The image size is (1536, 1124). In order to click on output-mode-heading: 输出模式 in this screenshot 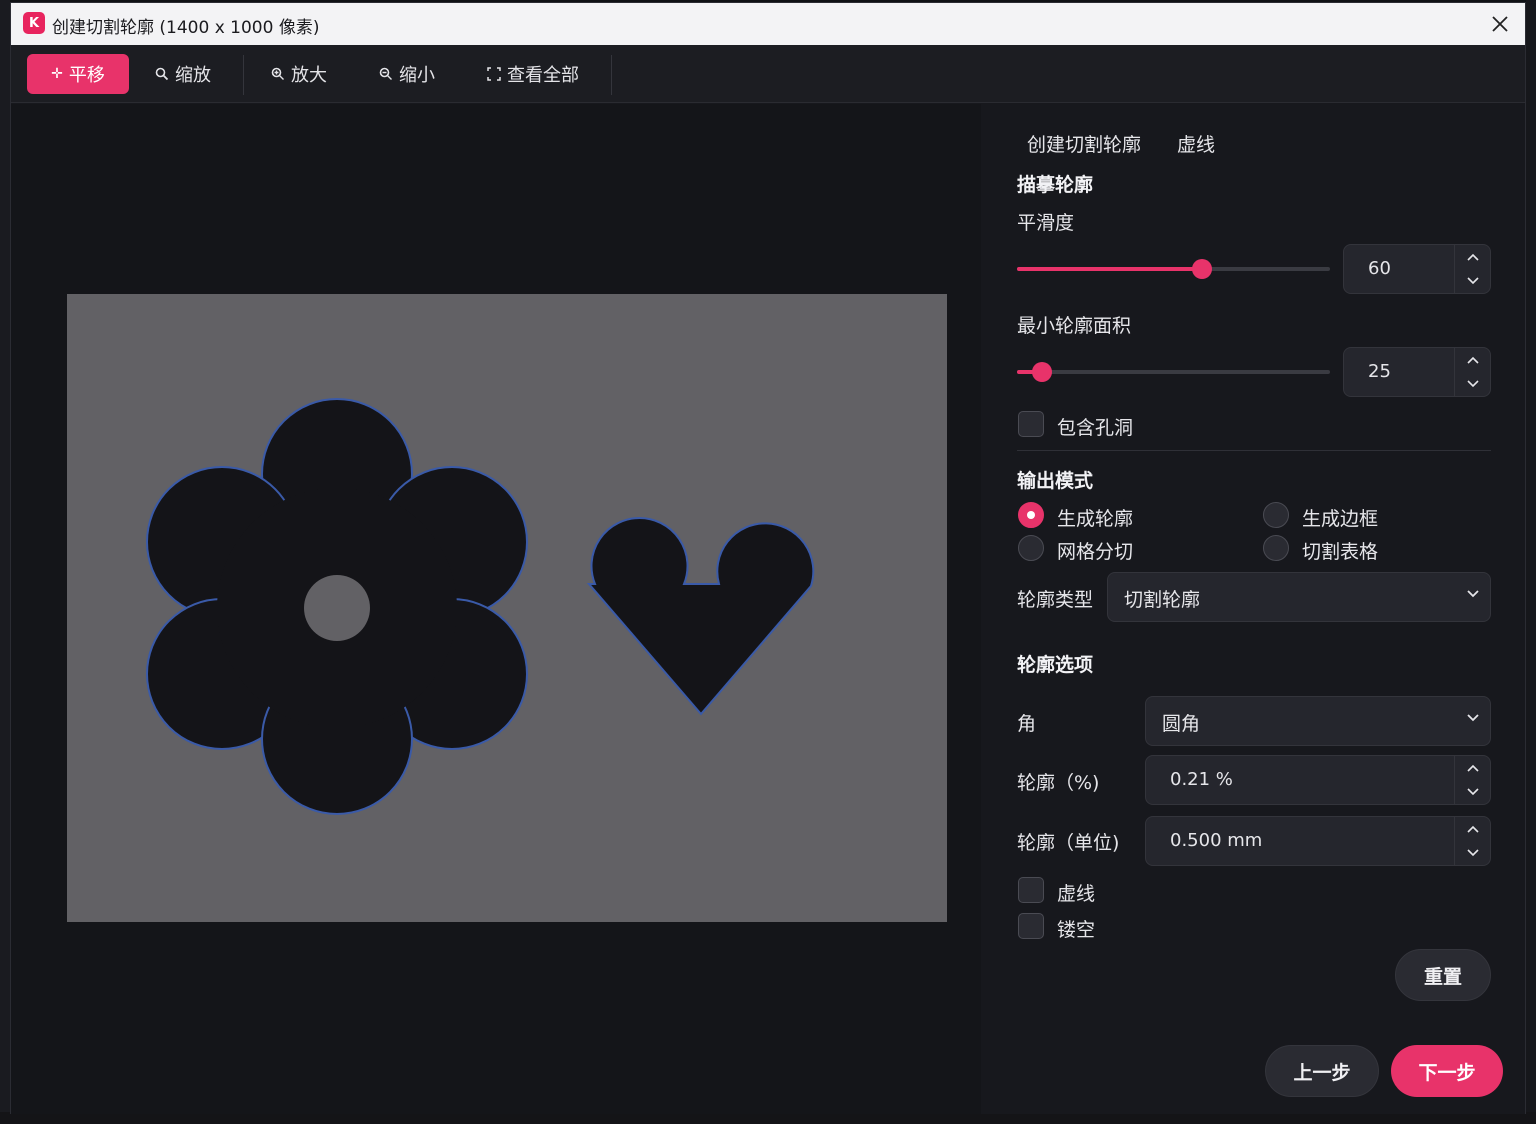, I will do `click(1055, 481)`.